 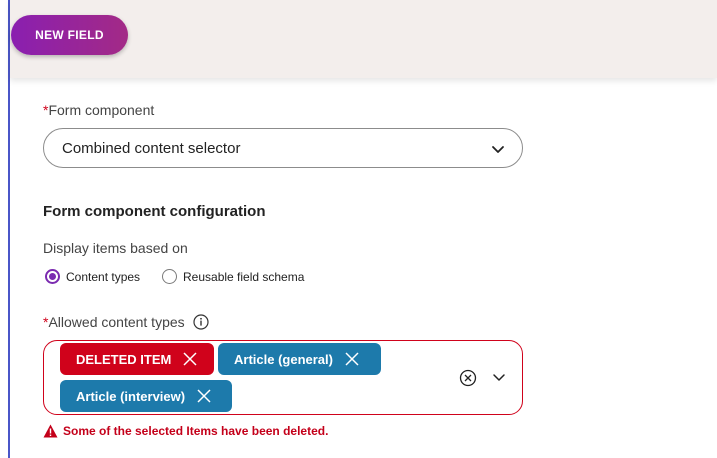 I want to click on radio-label: Content types, so click(x=103, y=276).